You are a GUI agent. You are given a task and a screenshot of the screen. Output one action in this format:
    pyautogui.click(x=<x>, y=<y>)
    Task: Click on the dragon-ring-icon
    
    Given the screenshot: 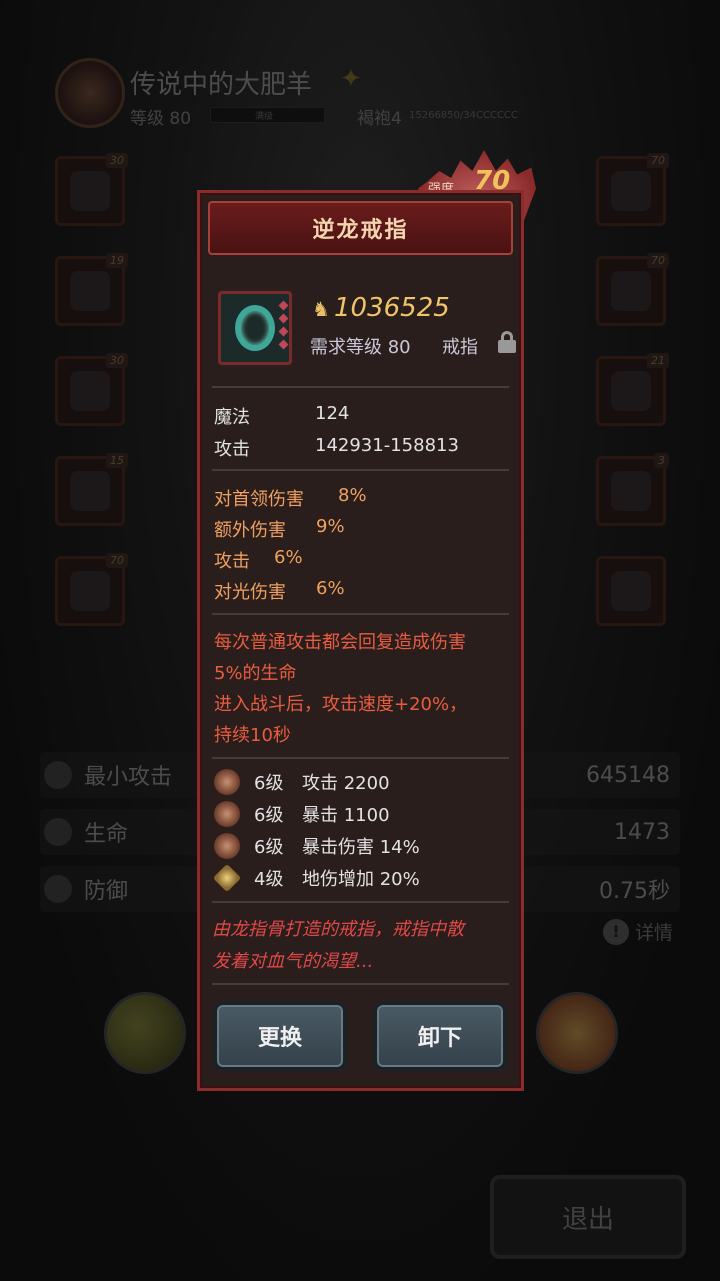 What is the action you would take?
    pyautogui.click(x=255, y=328)
    